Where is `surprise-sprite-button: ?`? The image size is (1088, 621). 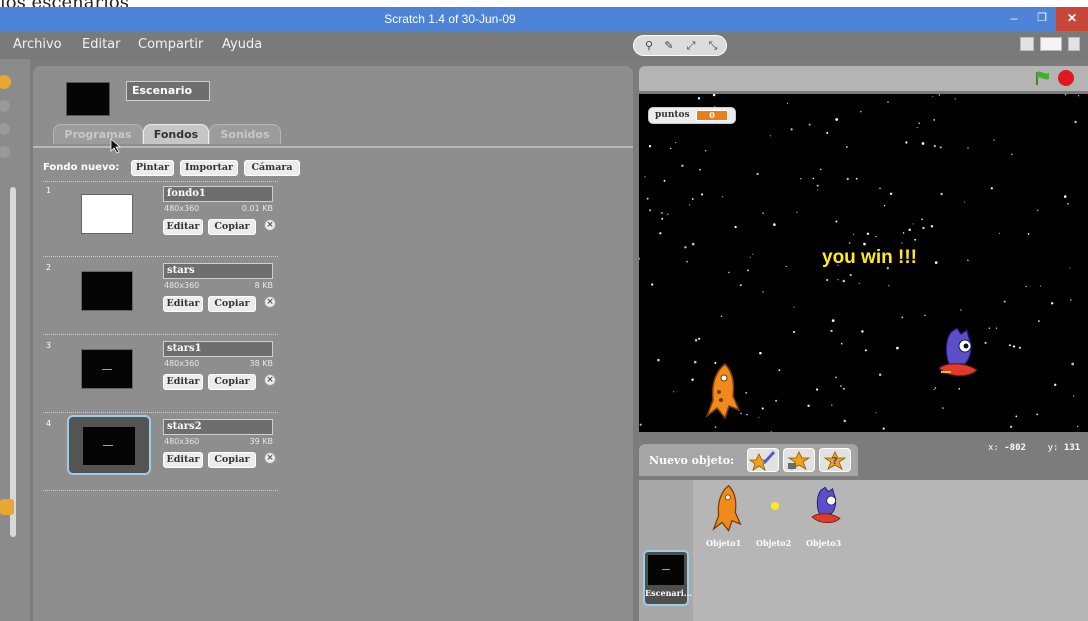 surprise-sprite-button: ? is located at coordinates (835, 460).